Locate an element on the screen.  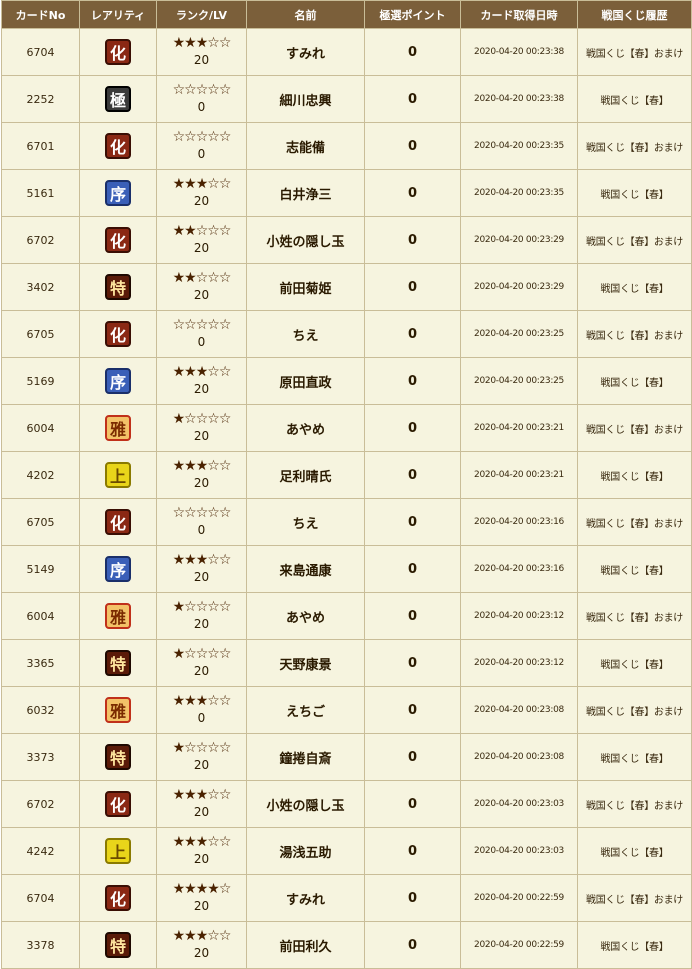
header-history: 戦国くじ履歴 is located at coordinates (634, 14).